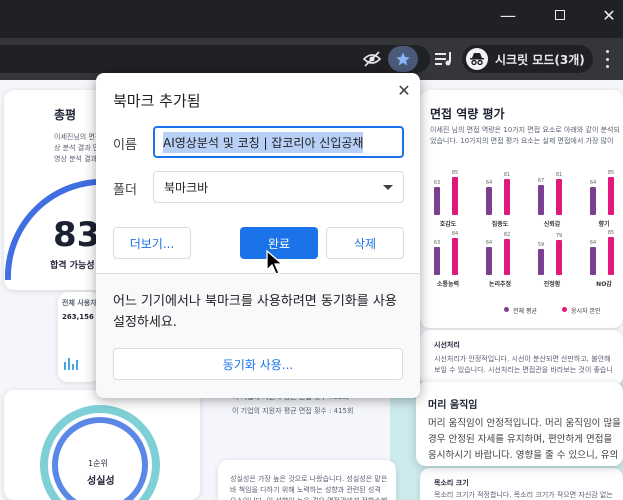 This screenshot has height=500, width=623. Describe the element at coordinates (604, 224) in the screenshot. I see `category-label: 향기` at that location.